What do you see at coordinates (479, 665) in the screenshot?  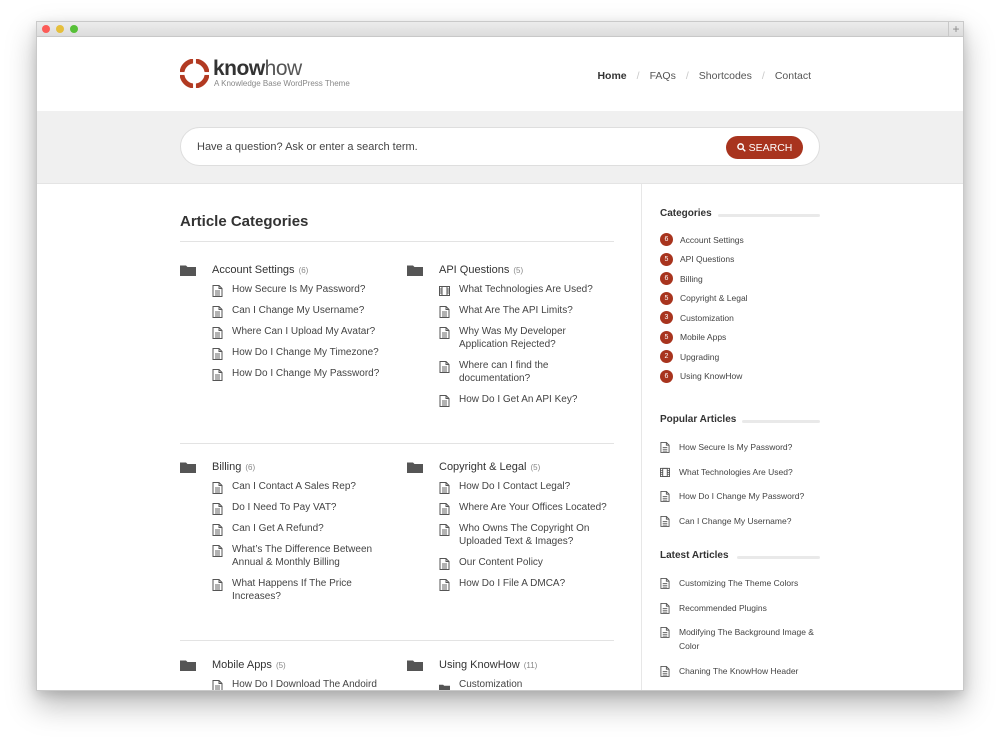 I see `category-title-link: Using KnowHow` at bounding box center [479, 665].